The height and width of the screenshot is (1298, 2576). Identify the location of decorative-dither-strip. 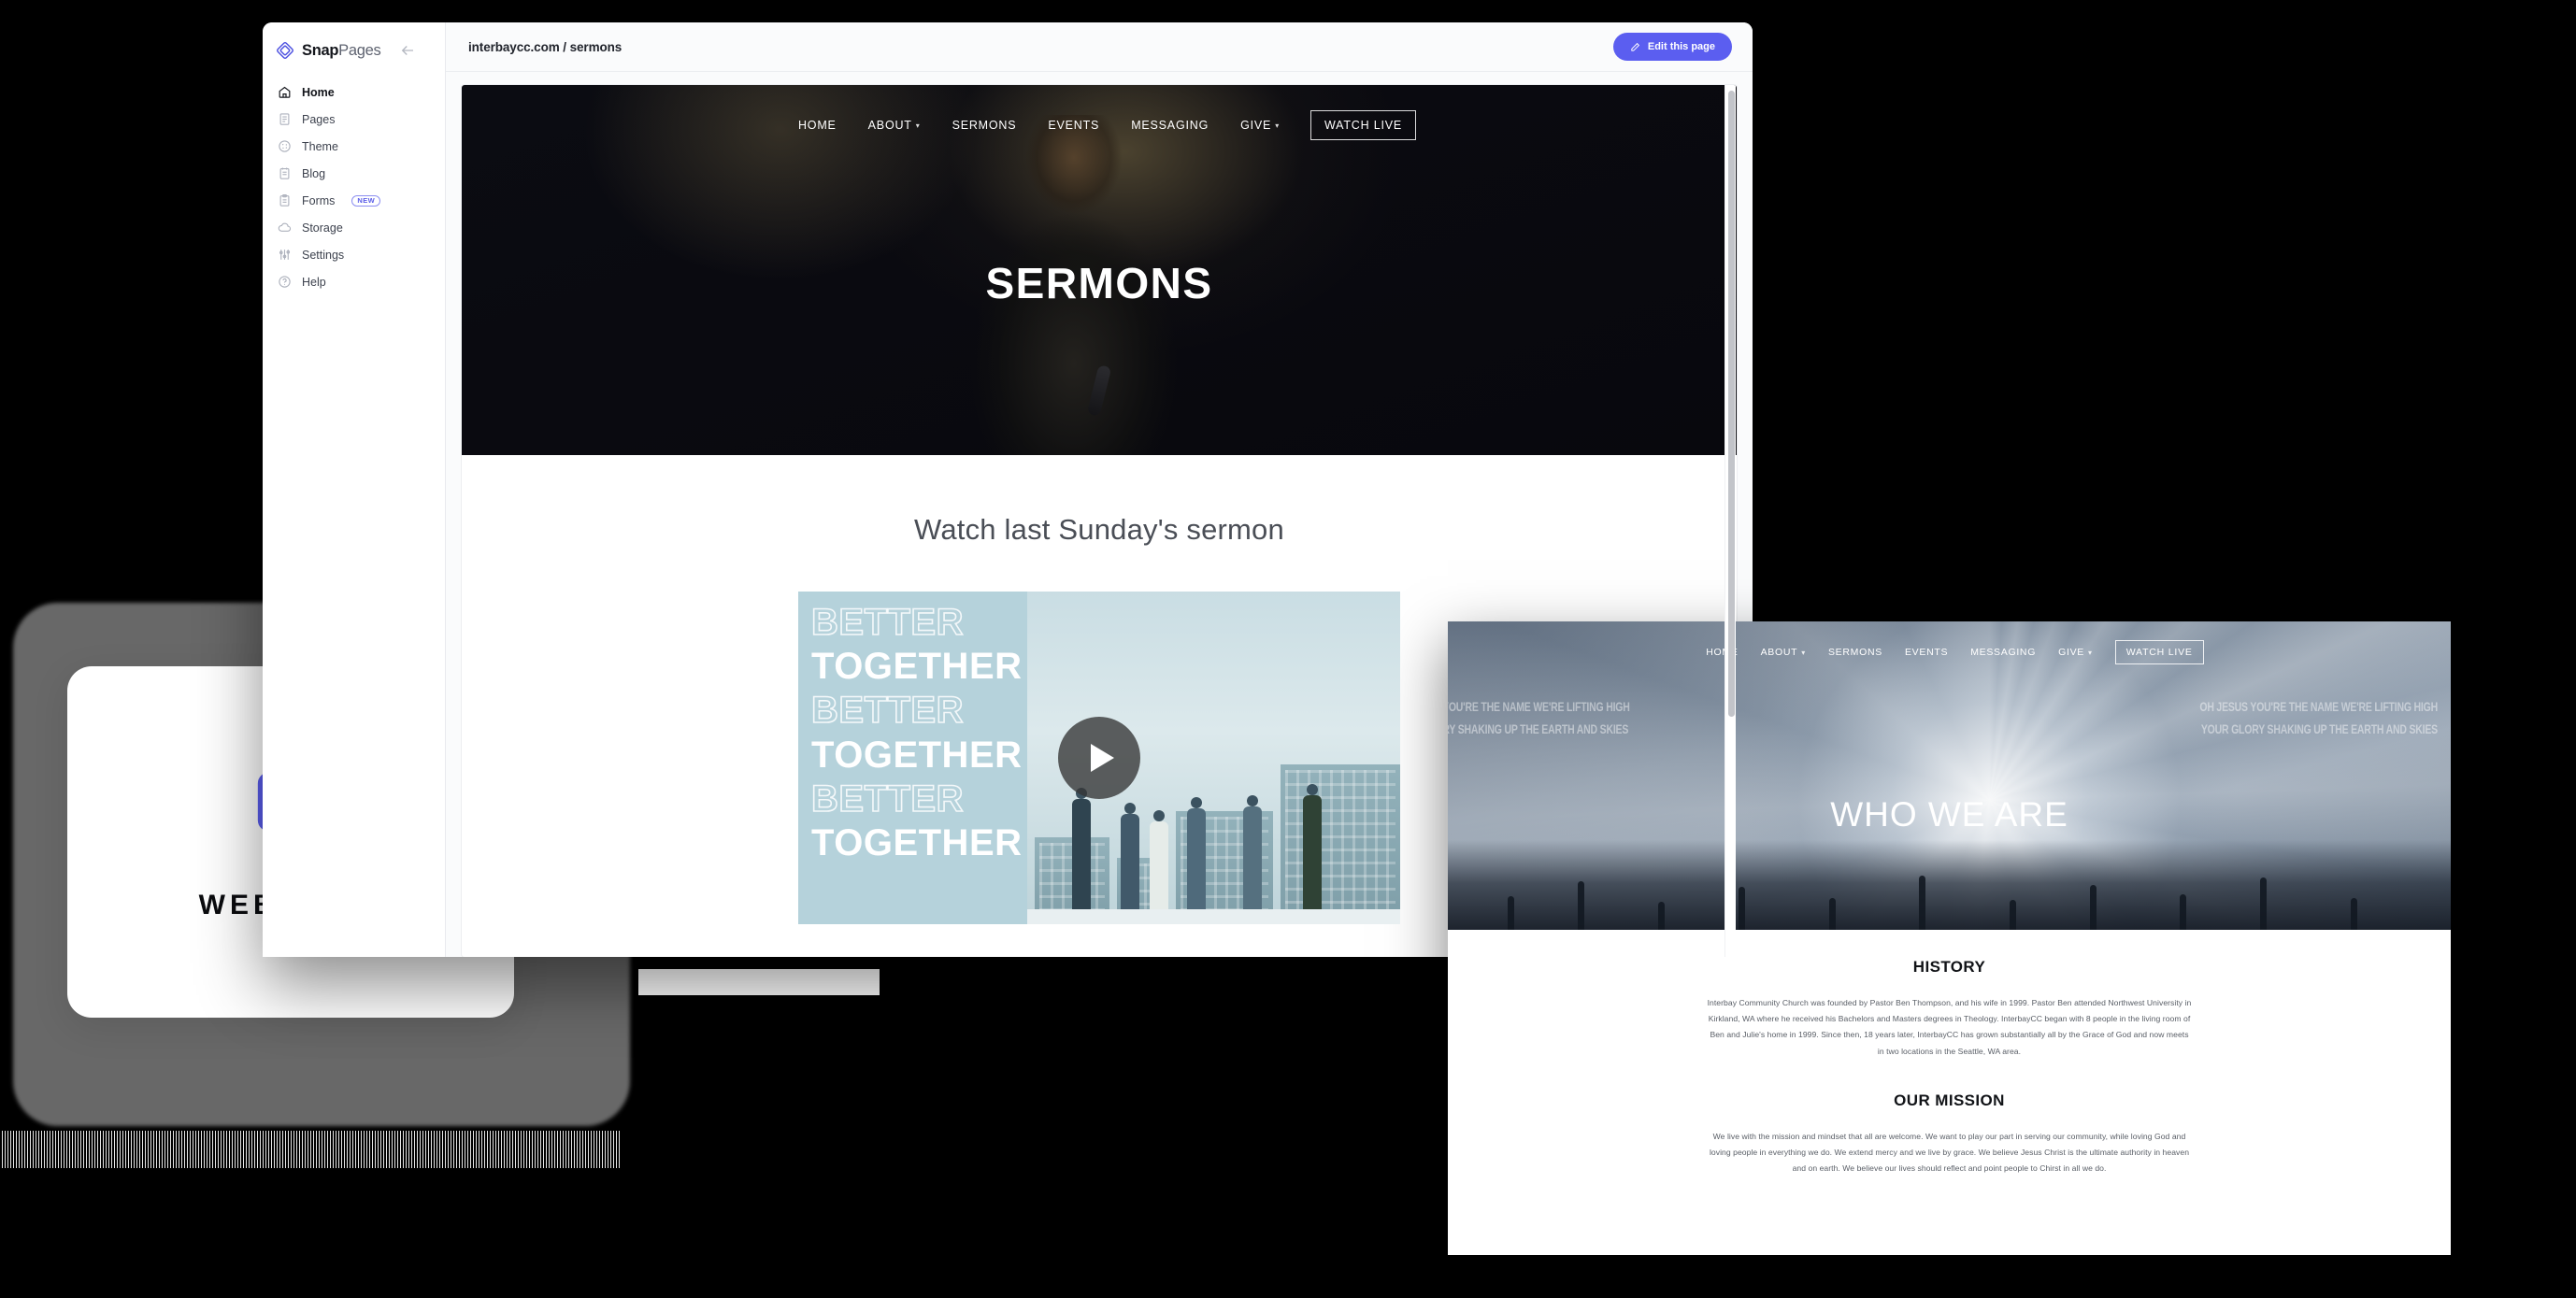
(310, 1150).